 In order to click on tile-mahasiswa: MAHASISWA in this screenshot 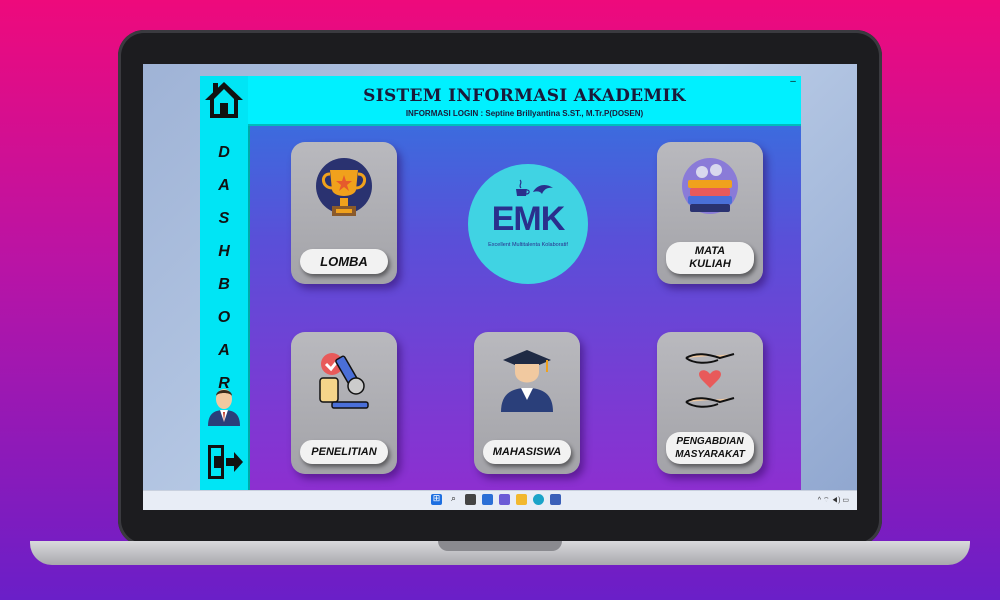, I will do `click(527, 403)`.